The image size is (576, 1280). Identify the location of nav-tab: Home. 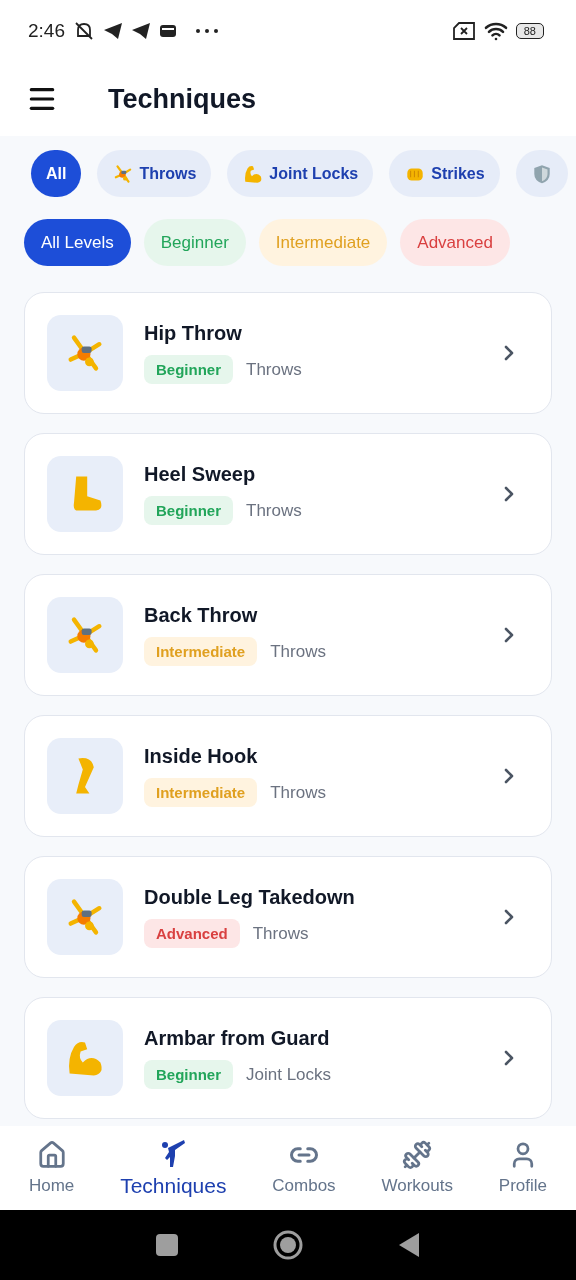
(51, 1168).